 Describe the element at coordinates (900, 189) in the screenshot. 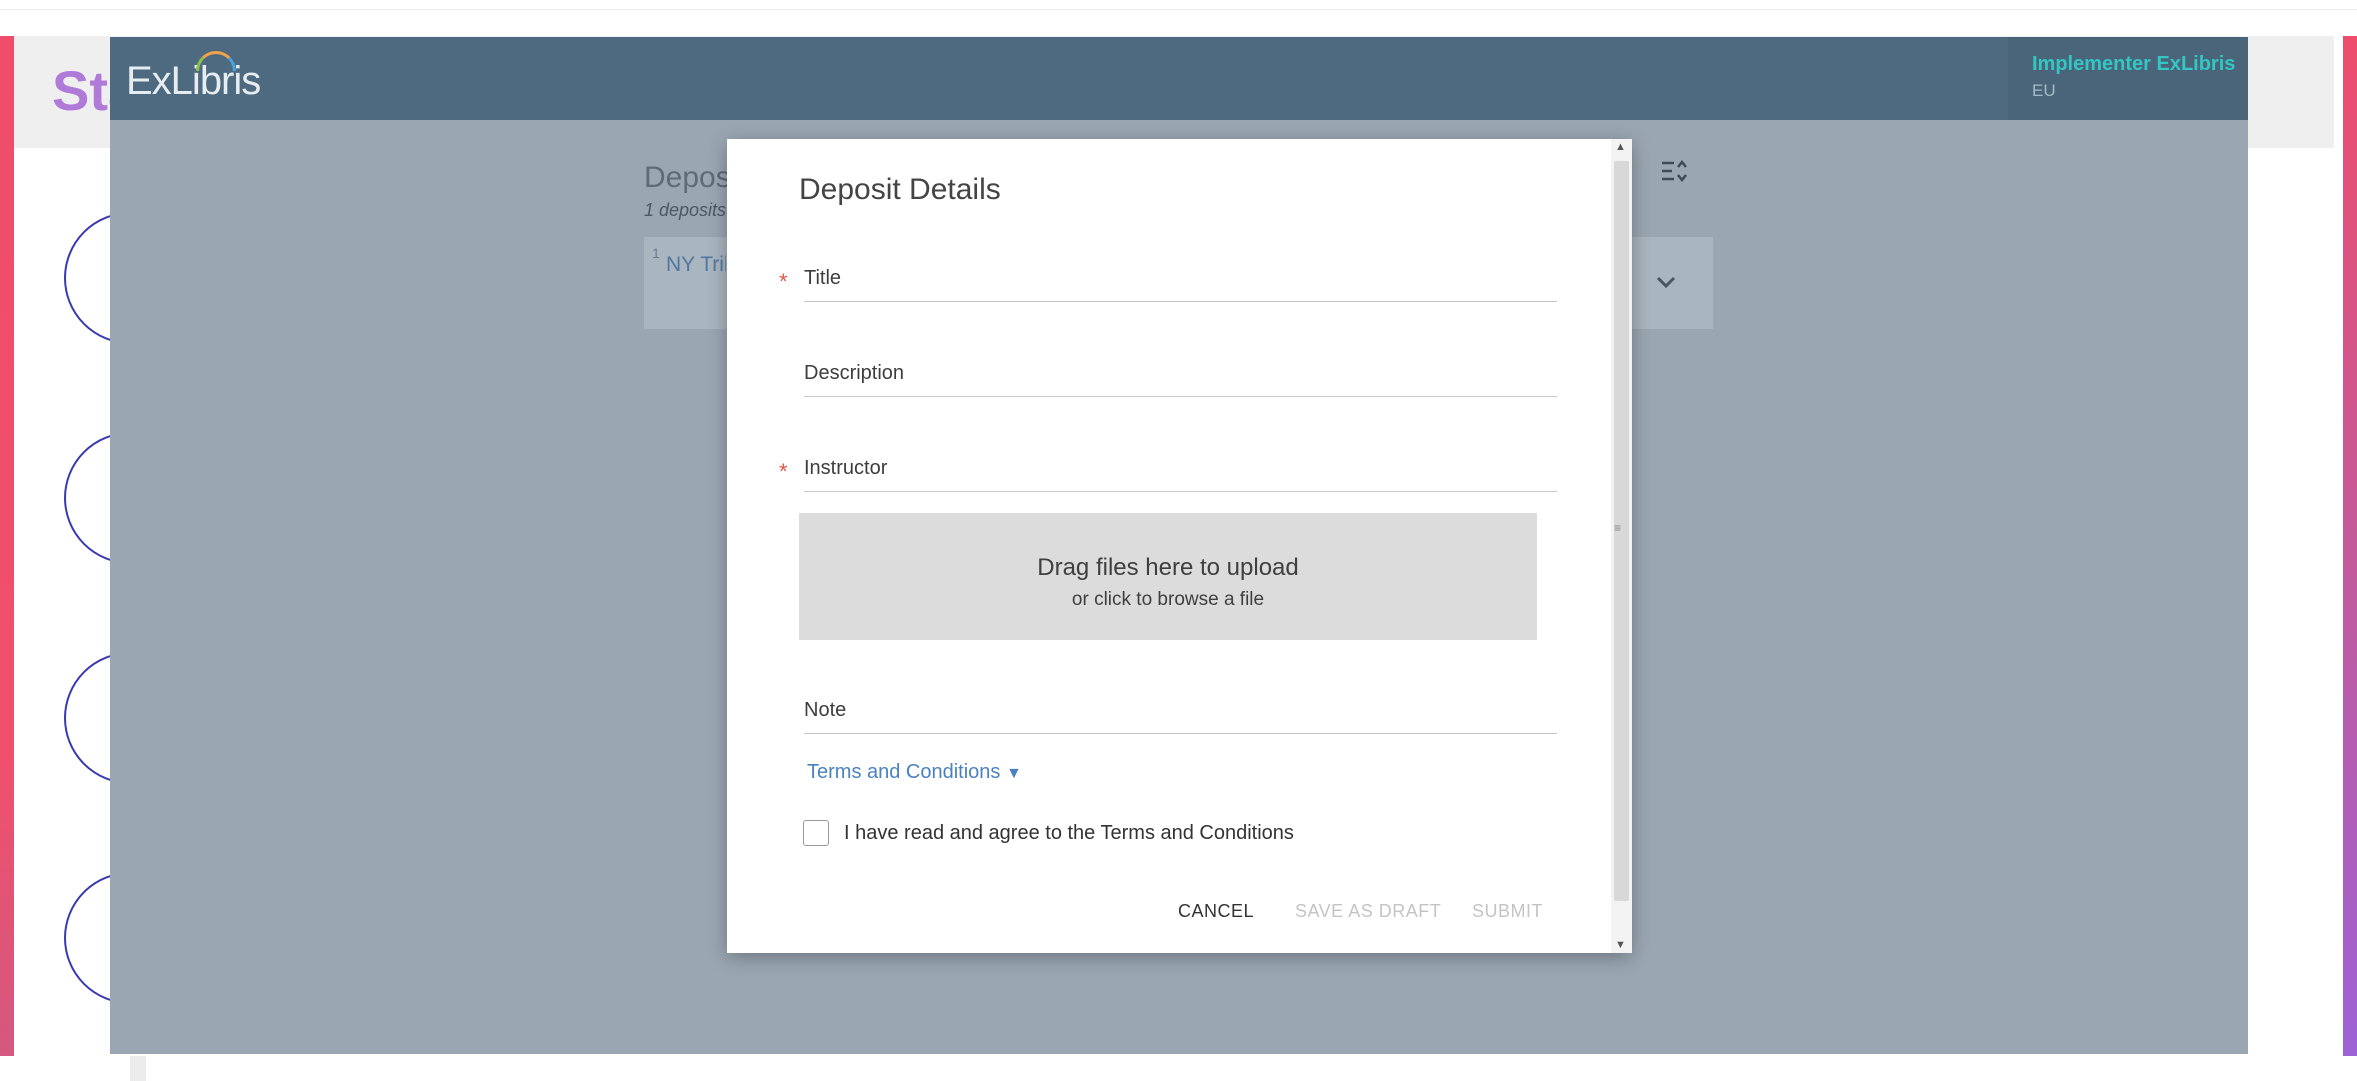

I see `dialog-title: Deposit Details` at that location.